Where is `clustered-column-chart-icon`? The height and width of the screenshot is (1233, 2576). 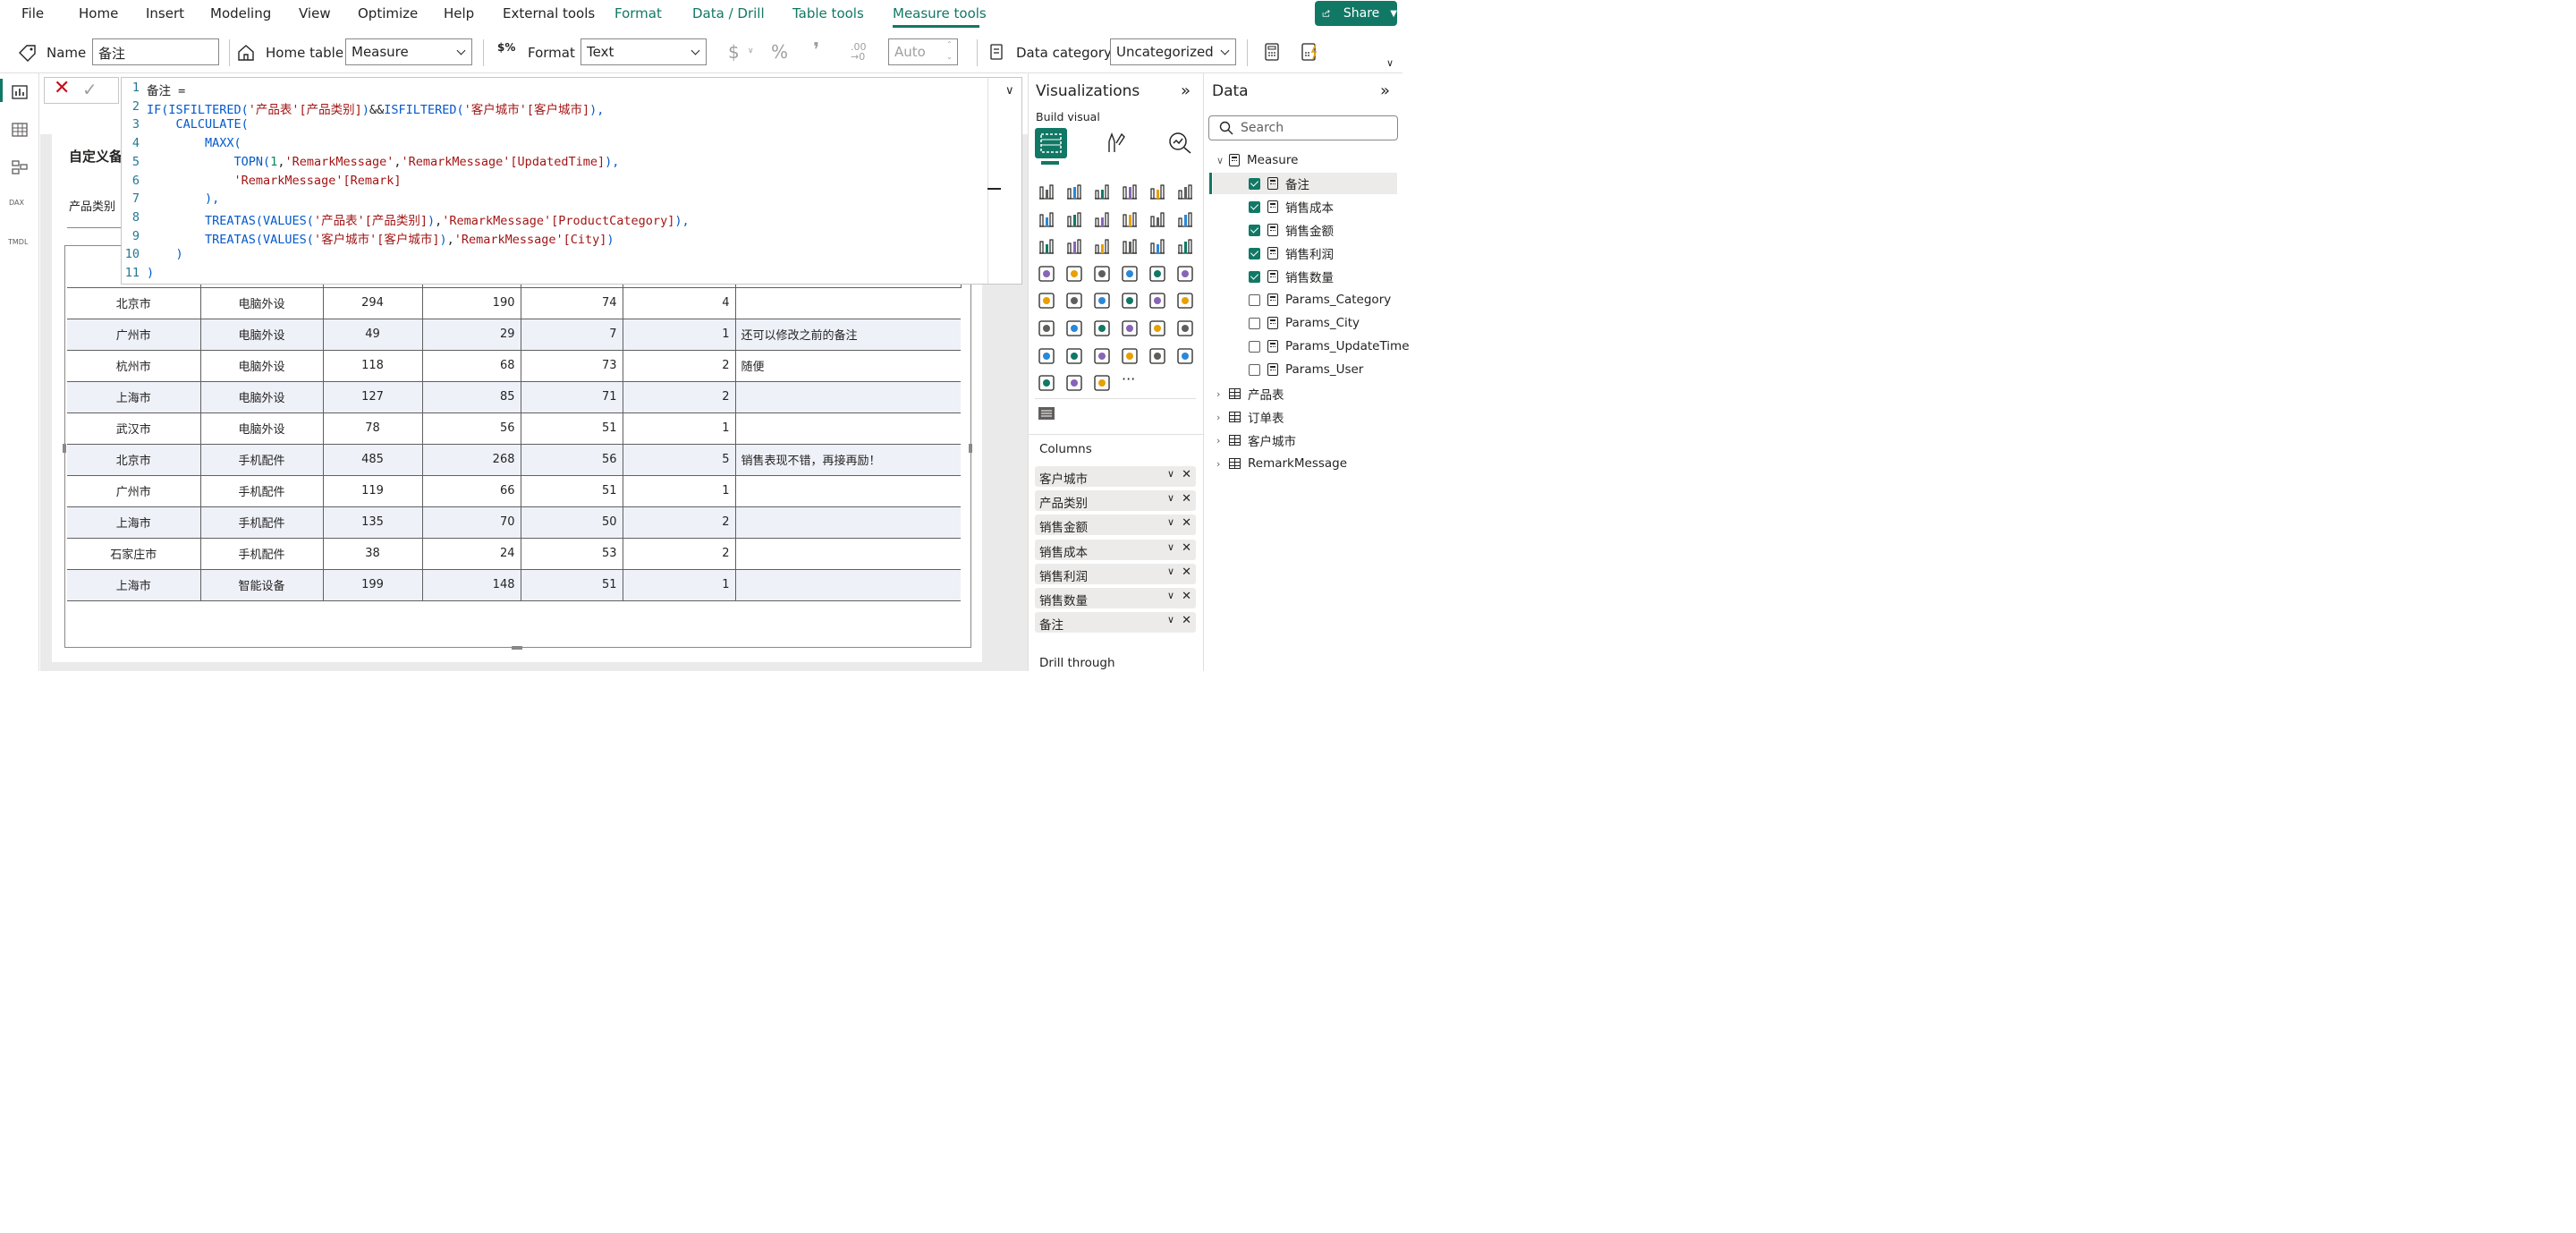 clustered-column-chart-icon is located at coordinates (1130, 191).